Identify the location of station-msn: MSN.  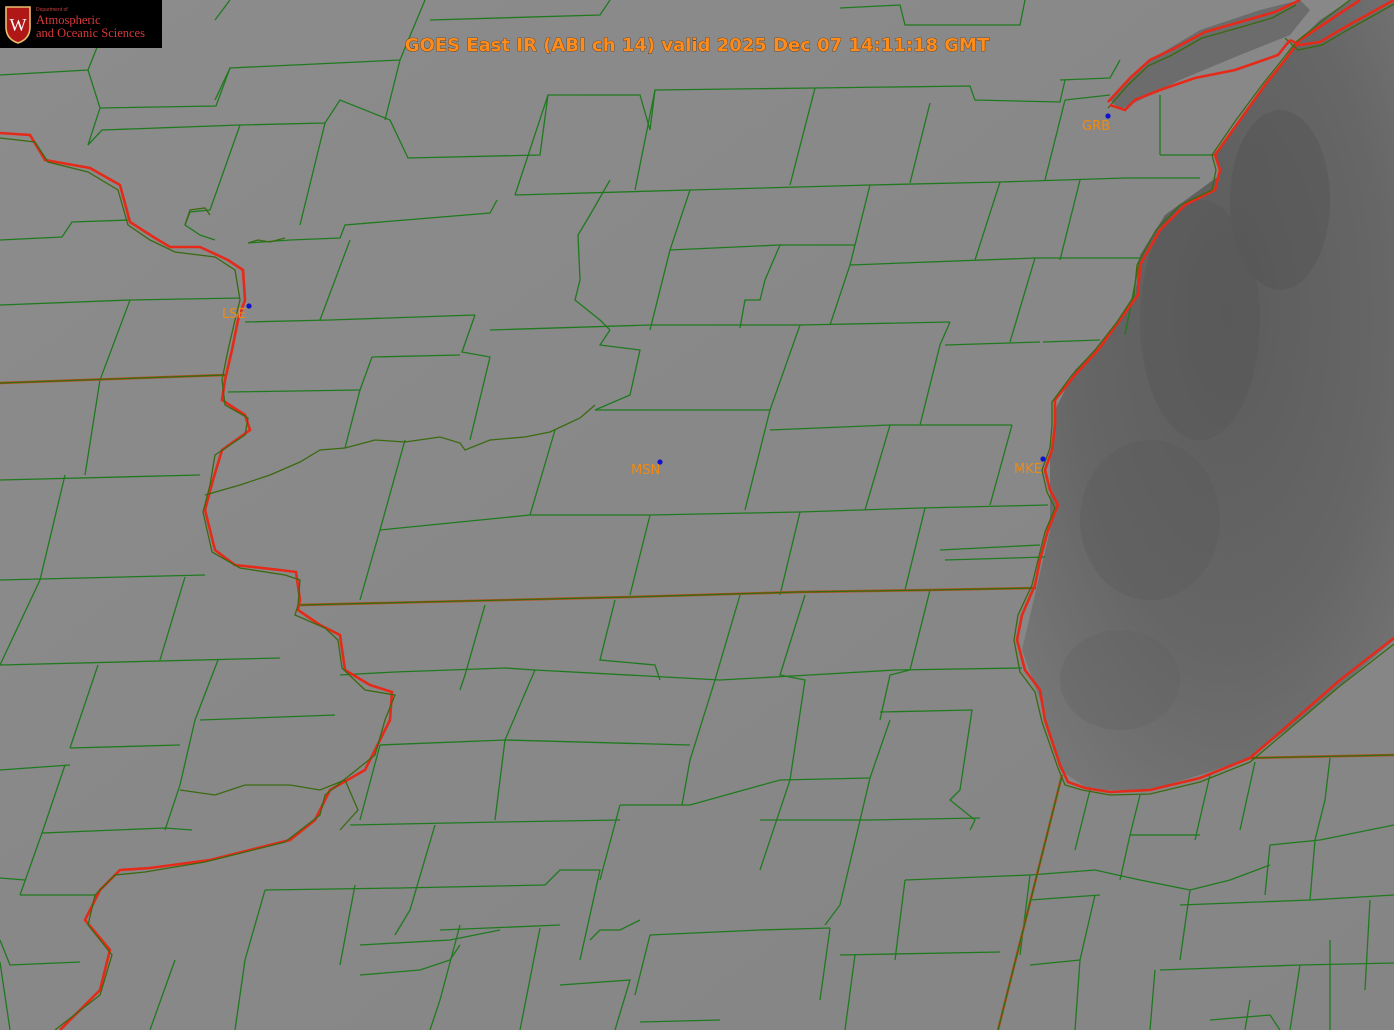
(647, 468).